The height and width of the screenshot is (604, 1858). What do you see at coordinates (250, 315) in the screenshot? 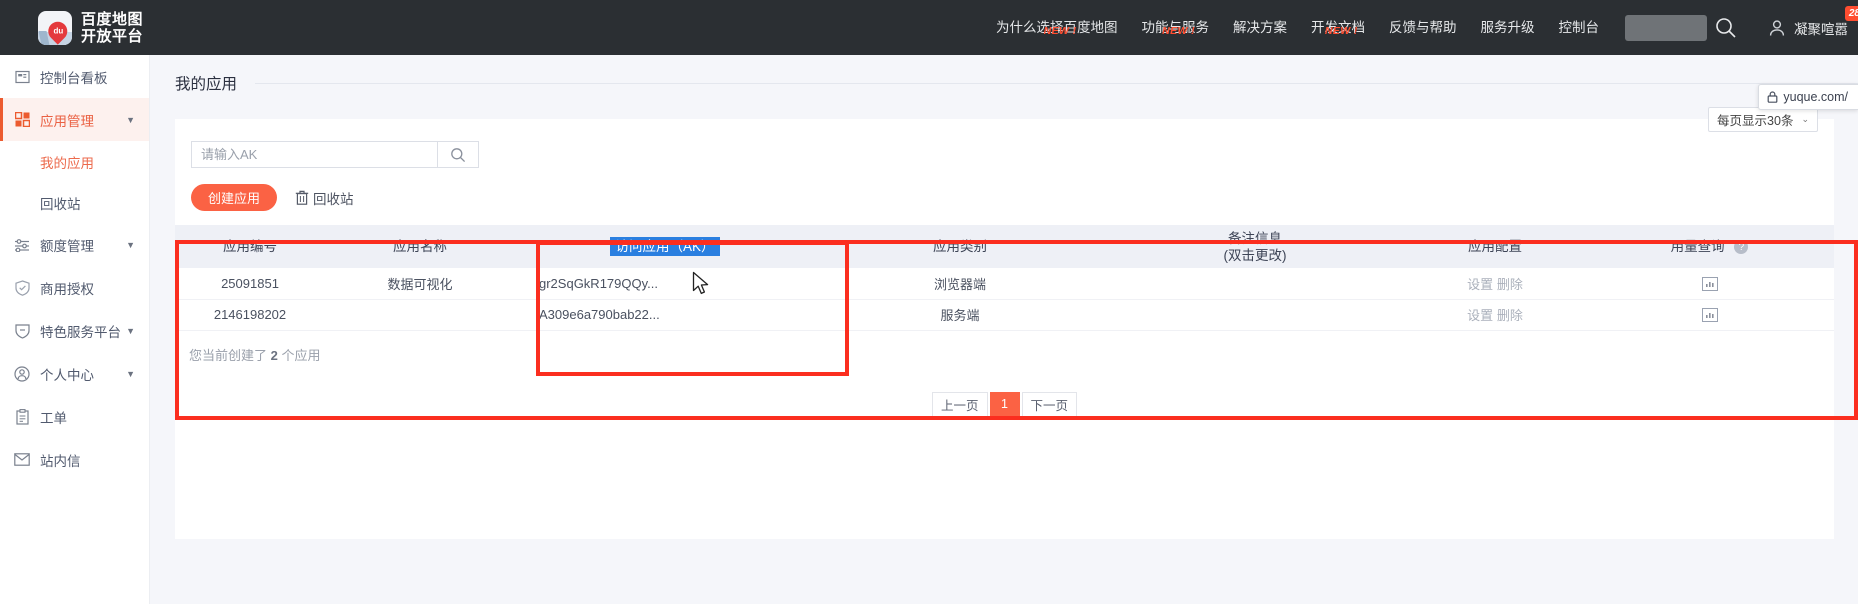
I see `cell-app-id: 2146198202` at bounding box center [250, 315].